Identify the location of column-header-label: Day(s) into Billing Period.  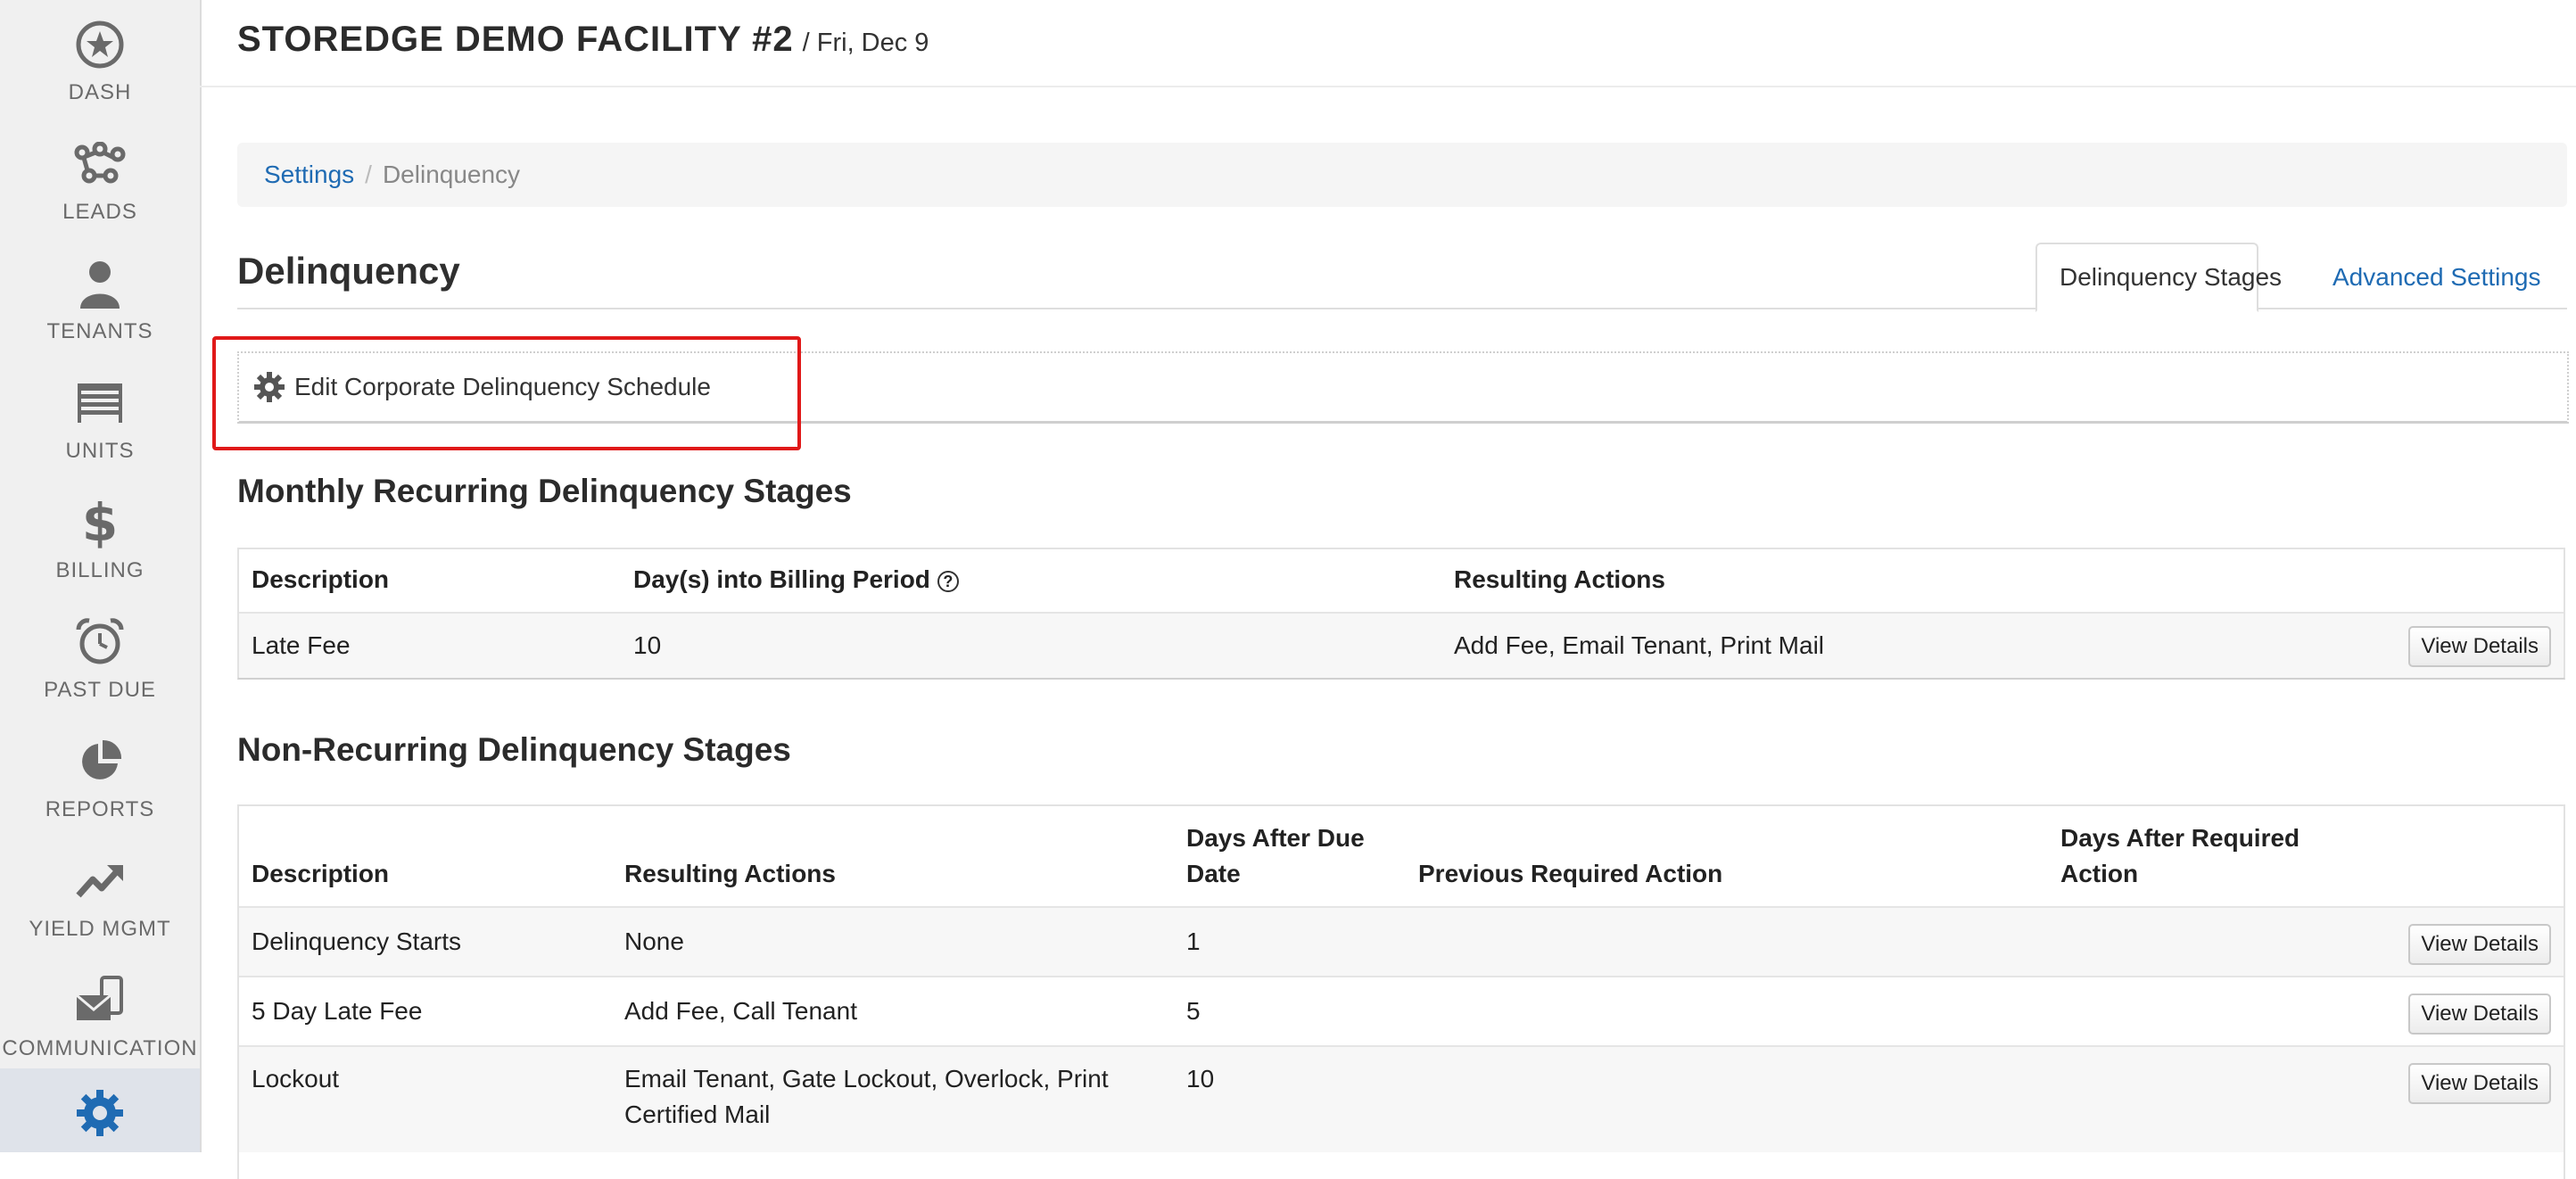
(782, 579).